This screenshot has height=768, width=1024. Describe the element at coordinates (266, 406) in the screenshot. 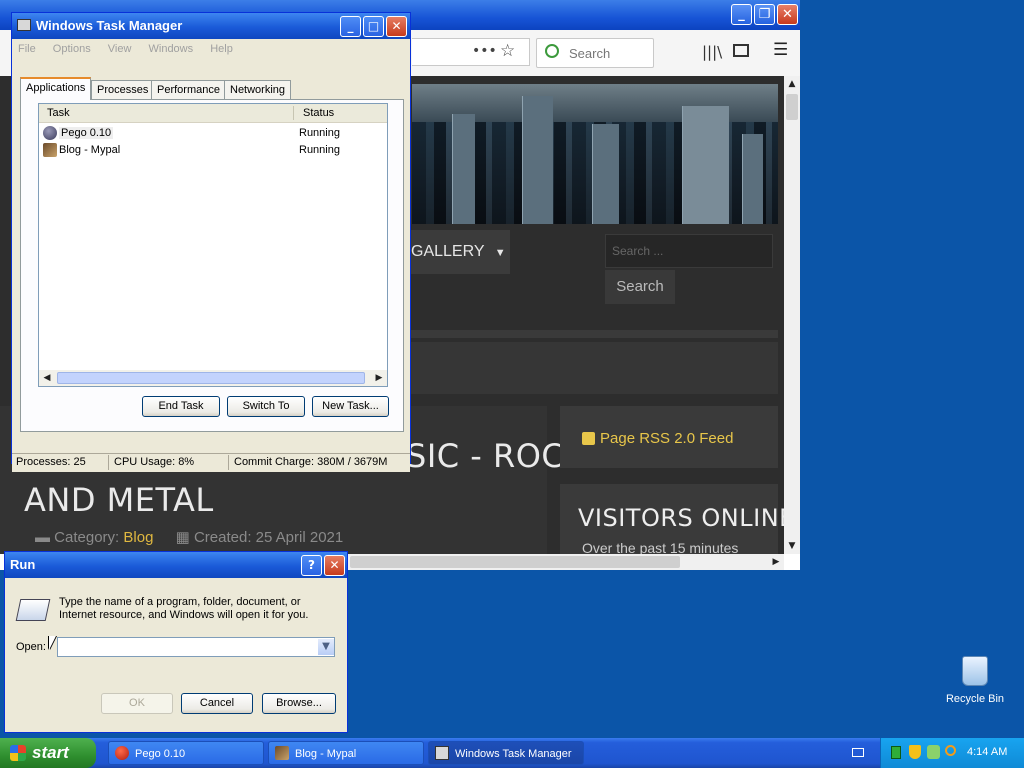

I see `switch-to-button: Switch To` at that location.